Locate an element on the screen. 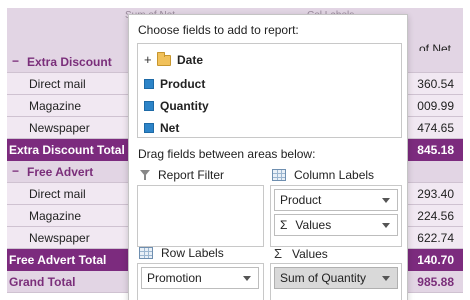  column-labels-title: Column Labels is located at coordinates (334, 175).